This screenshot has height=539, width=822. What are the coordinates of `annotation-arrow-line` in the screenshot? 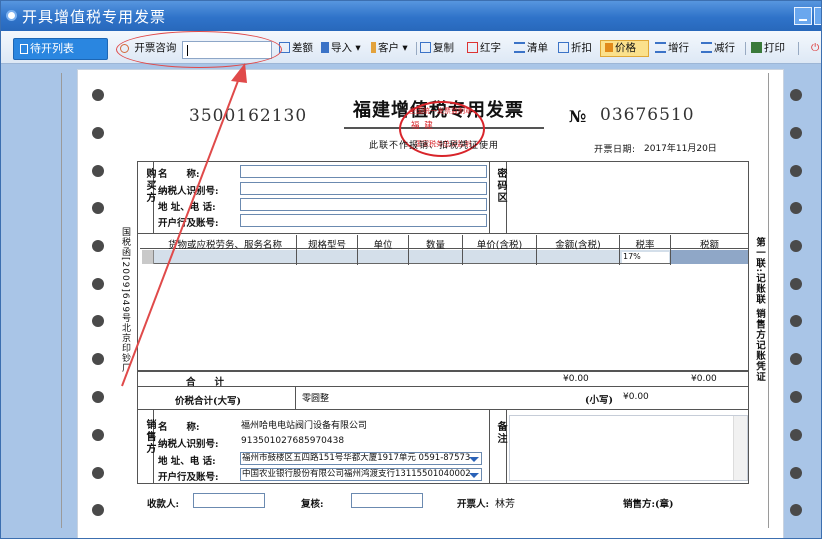 It's located at (181, 229).